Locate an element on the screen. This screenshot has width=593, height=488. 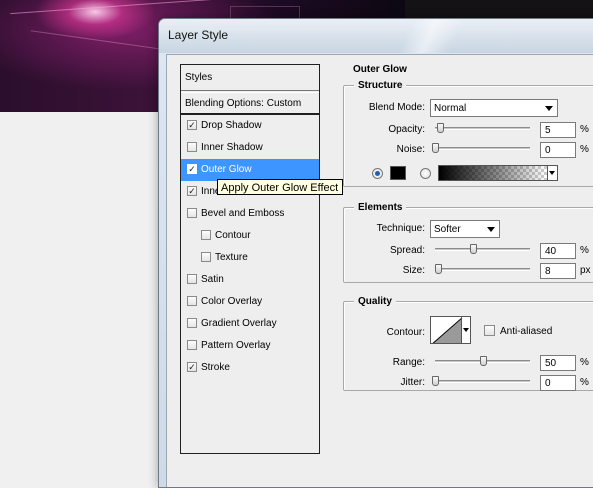
style-item: Inner Shadow is located at coordinates (250, 148).